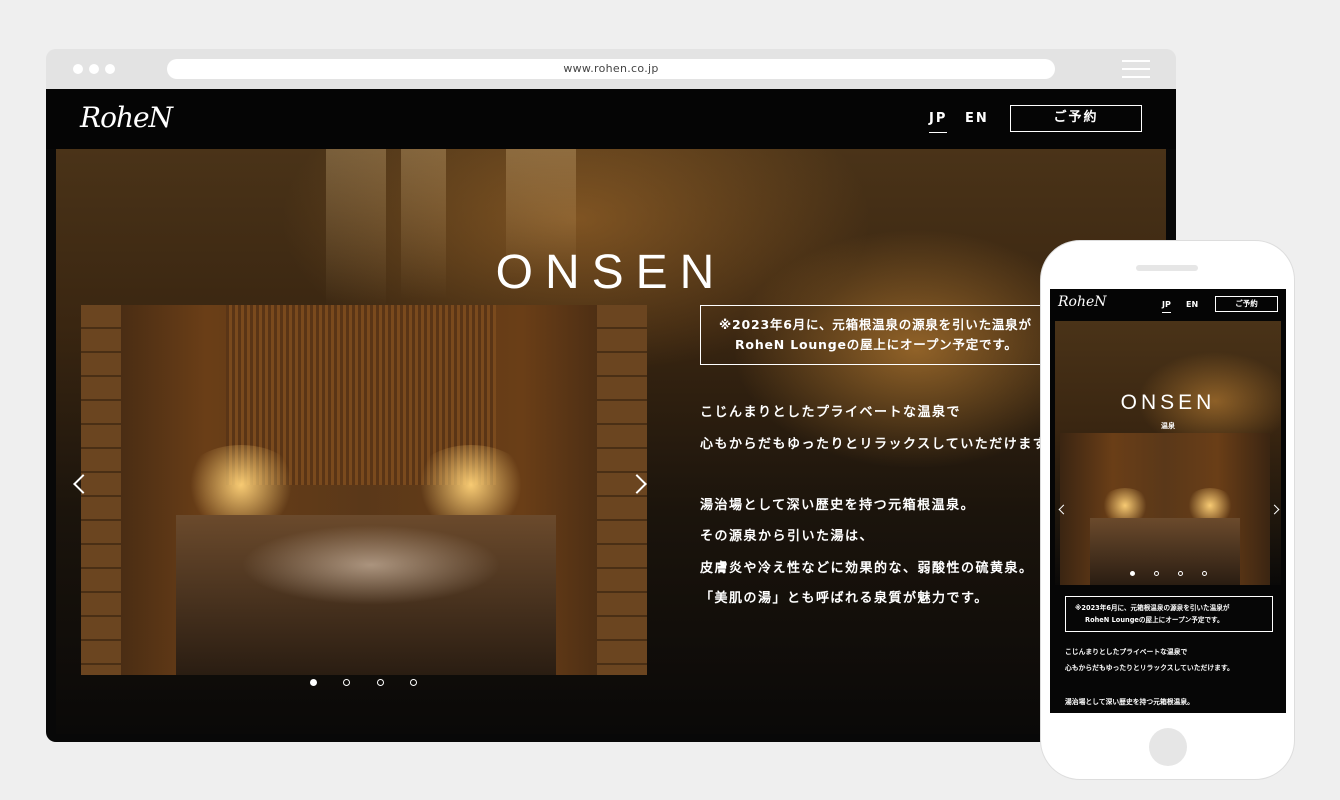 This screenshot has width=1340, height=800. I want to click on phone-home-button, so click(1168, 747).